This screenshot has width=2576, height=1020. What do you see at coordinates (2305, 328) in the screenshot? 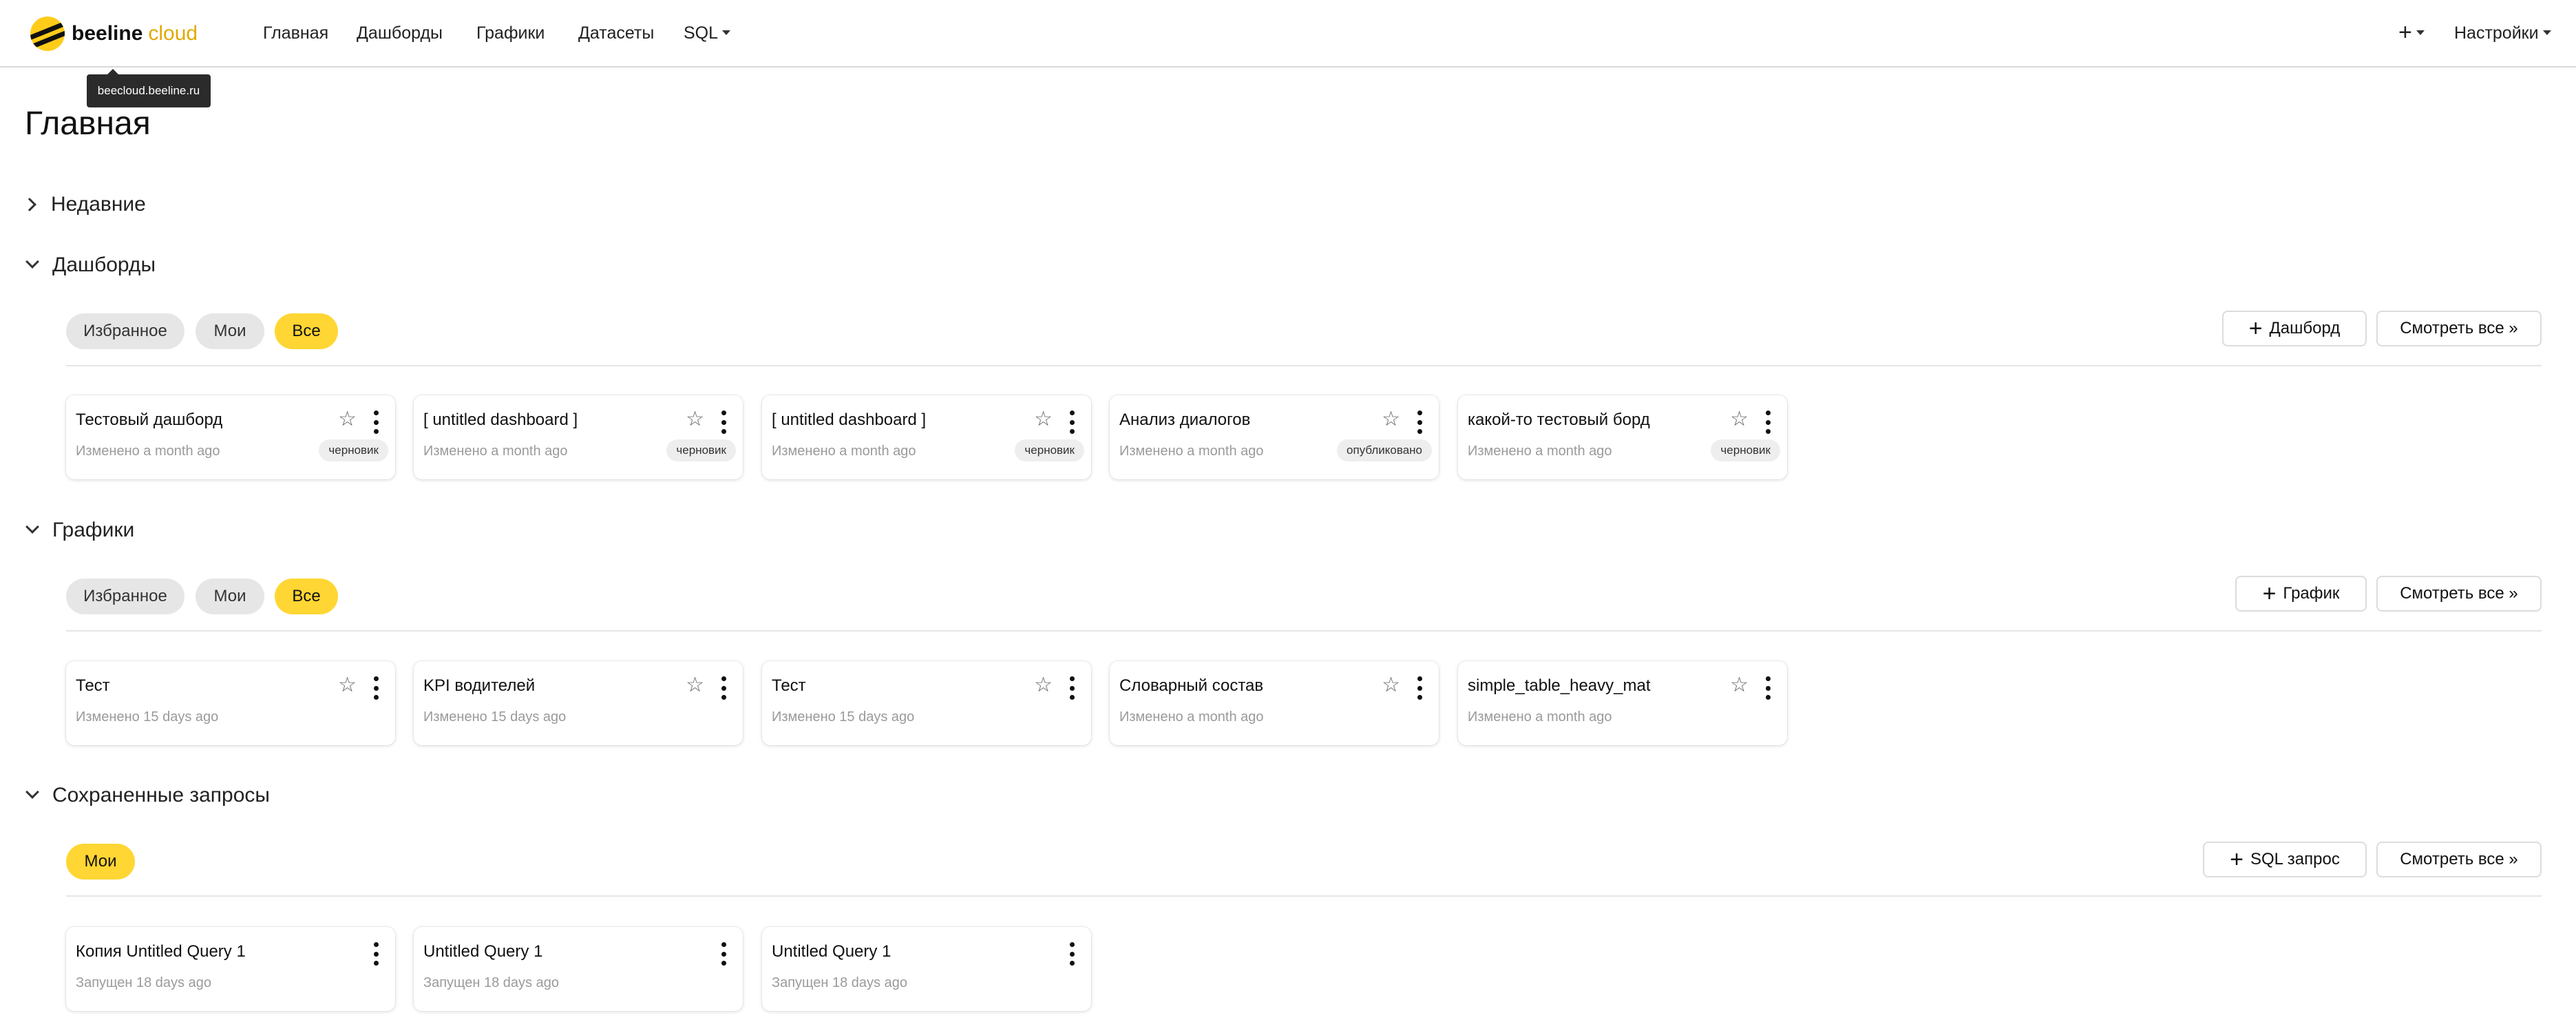
I see `add-dashboard-label: Дашборд` at bounding box center [2305, 328].